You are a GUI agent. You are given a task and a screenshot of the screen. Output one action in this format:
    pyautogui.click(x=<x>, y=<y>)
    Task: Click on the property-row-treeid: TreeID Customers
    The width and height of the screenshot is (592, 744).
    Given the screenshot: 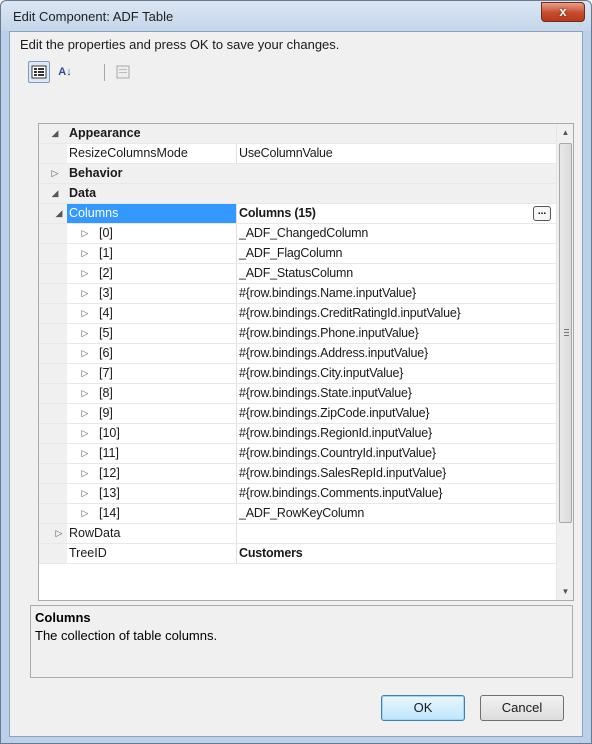 What is the action you would take?
    pyautogui.click(x=298, y=554)
    